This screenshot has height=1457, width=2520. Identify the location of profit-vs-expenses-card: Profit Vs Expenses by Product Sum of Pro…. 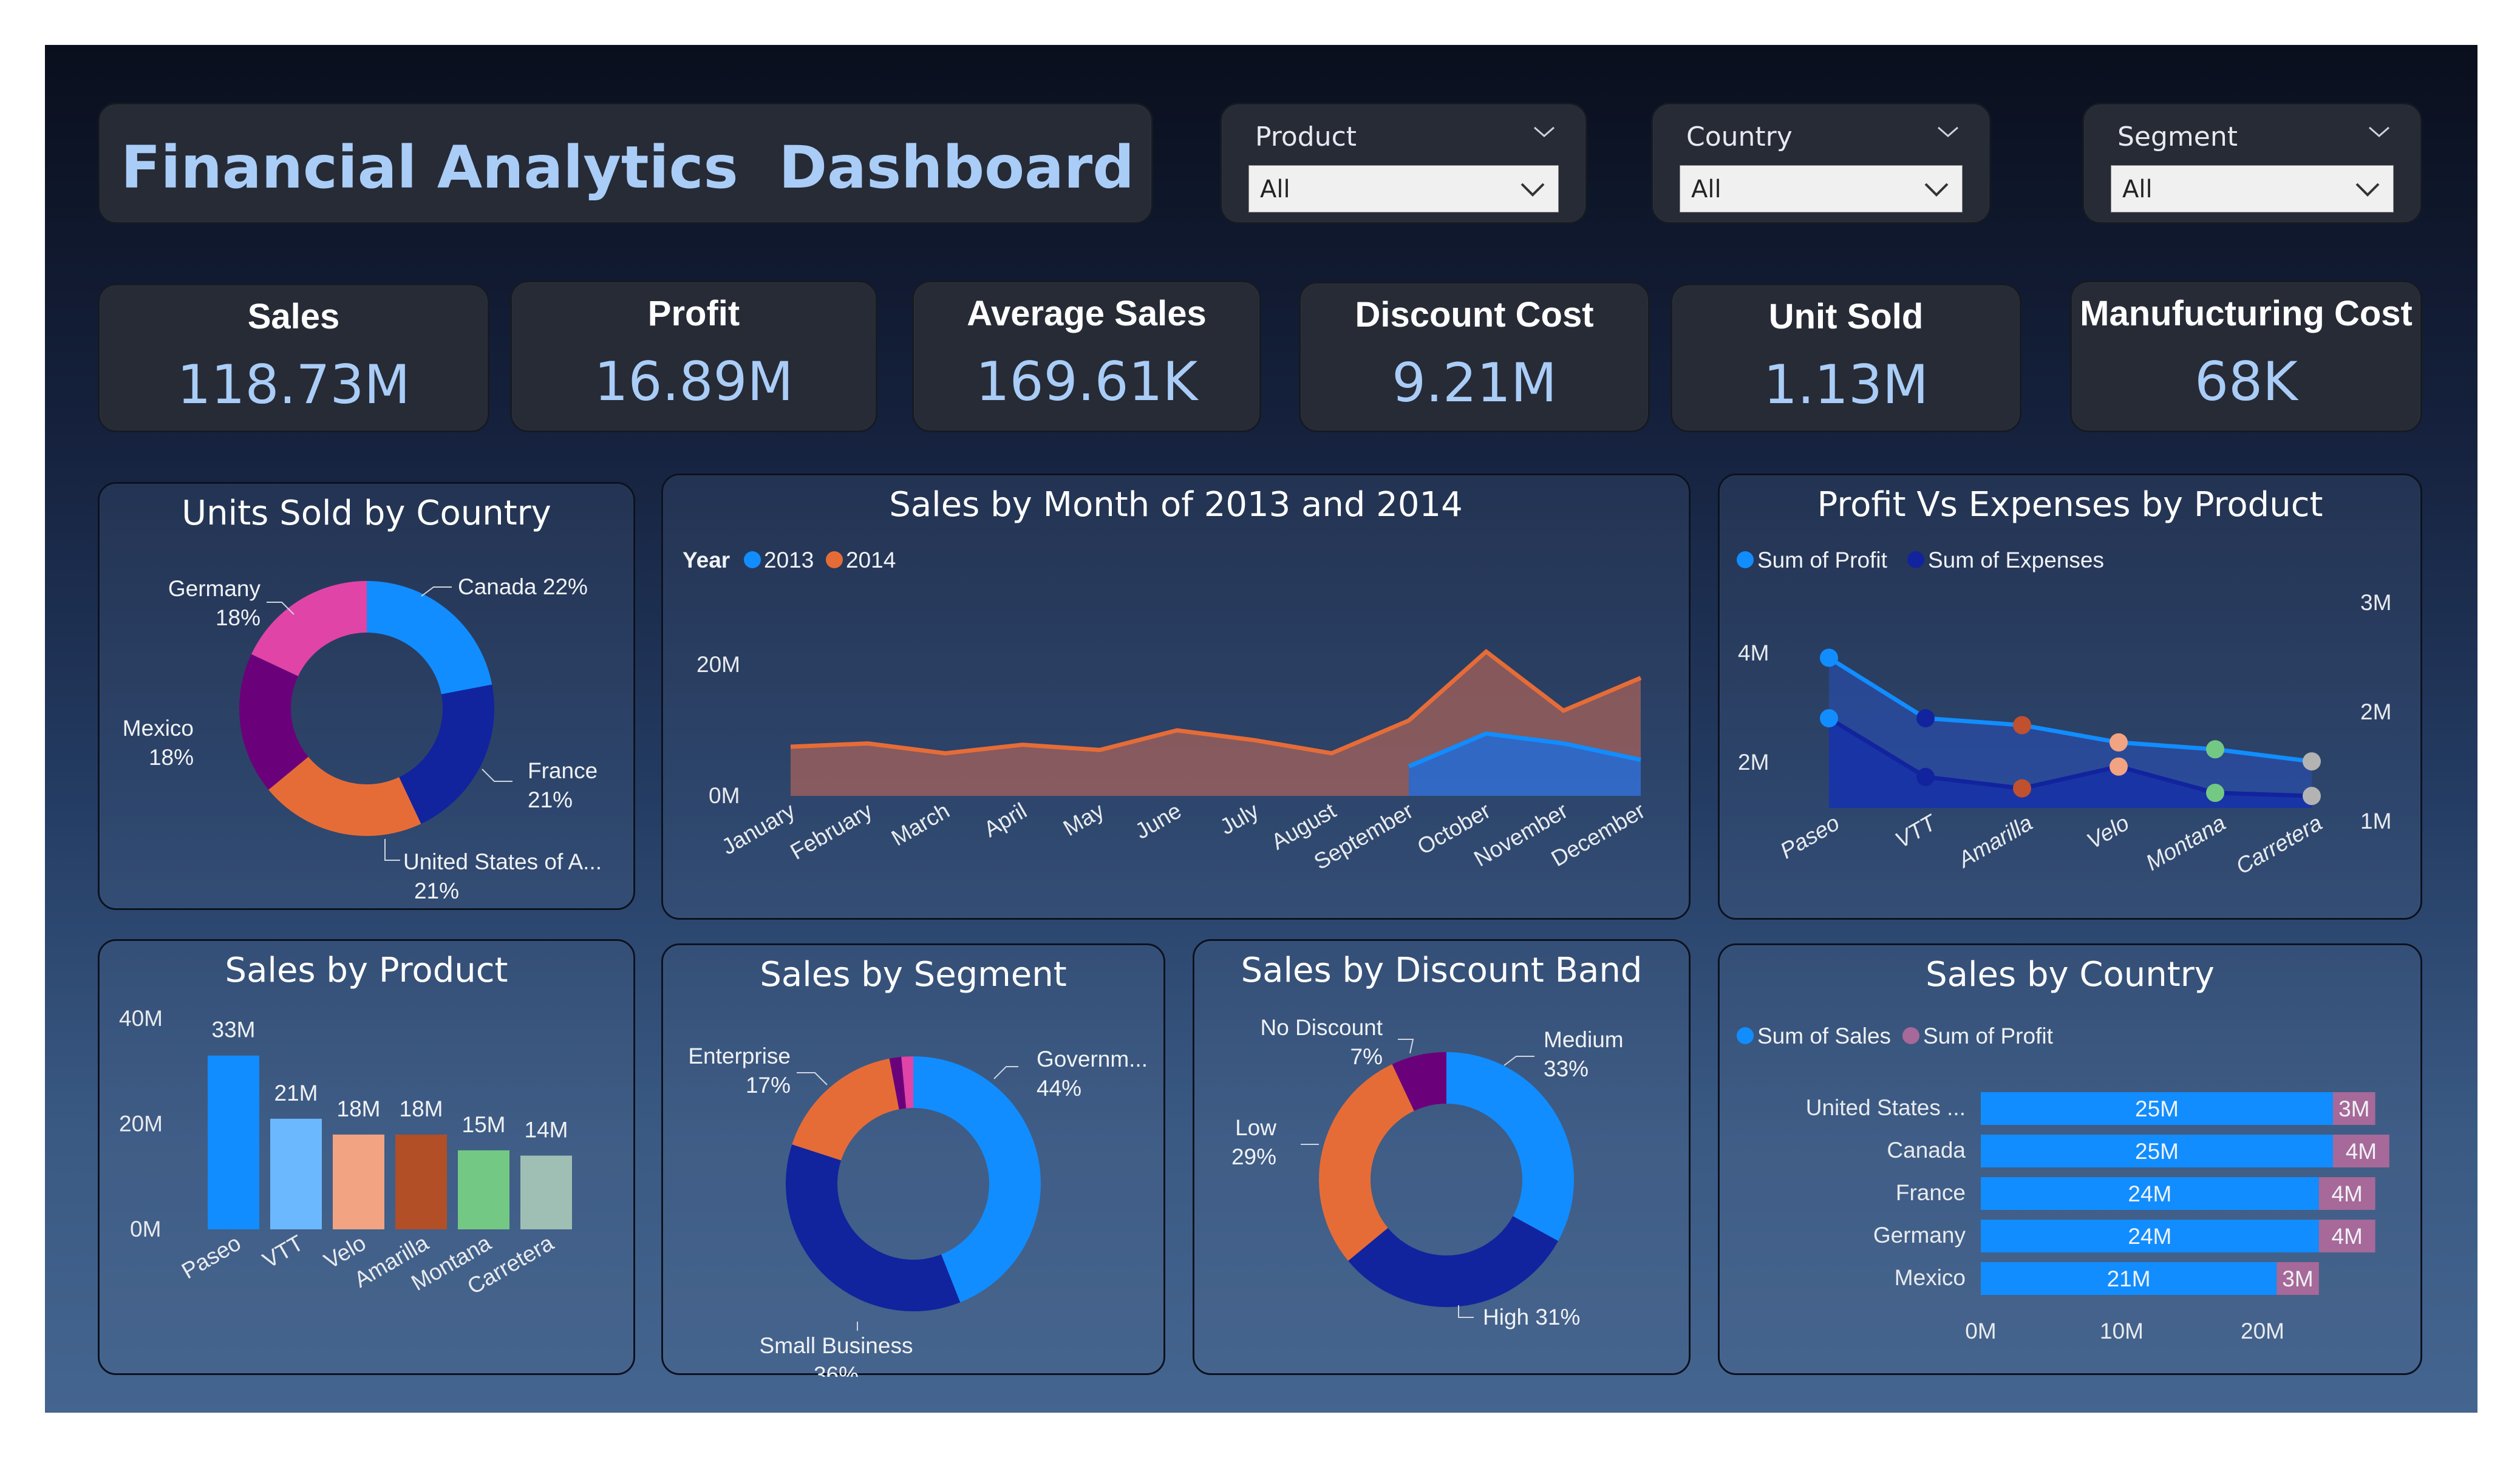
(2070, 697).